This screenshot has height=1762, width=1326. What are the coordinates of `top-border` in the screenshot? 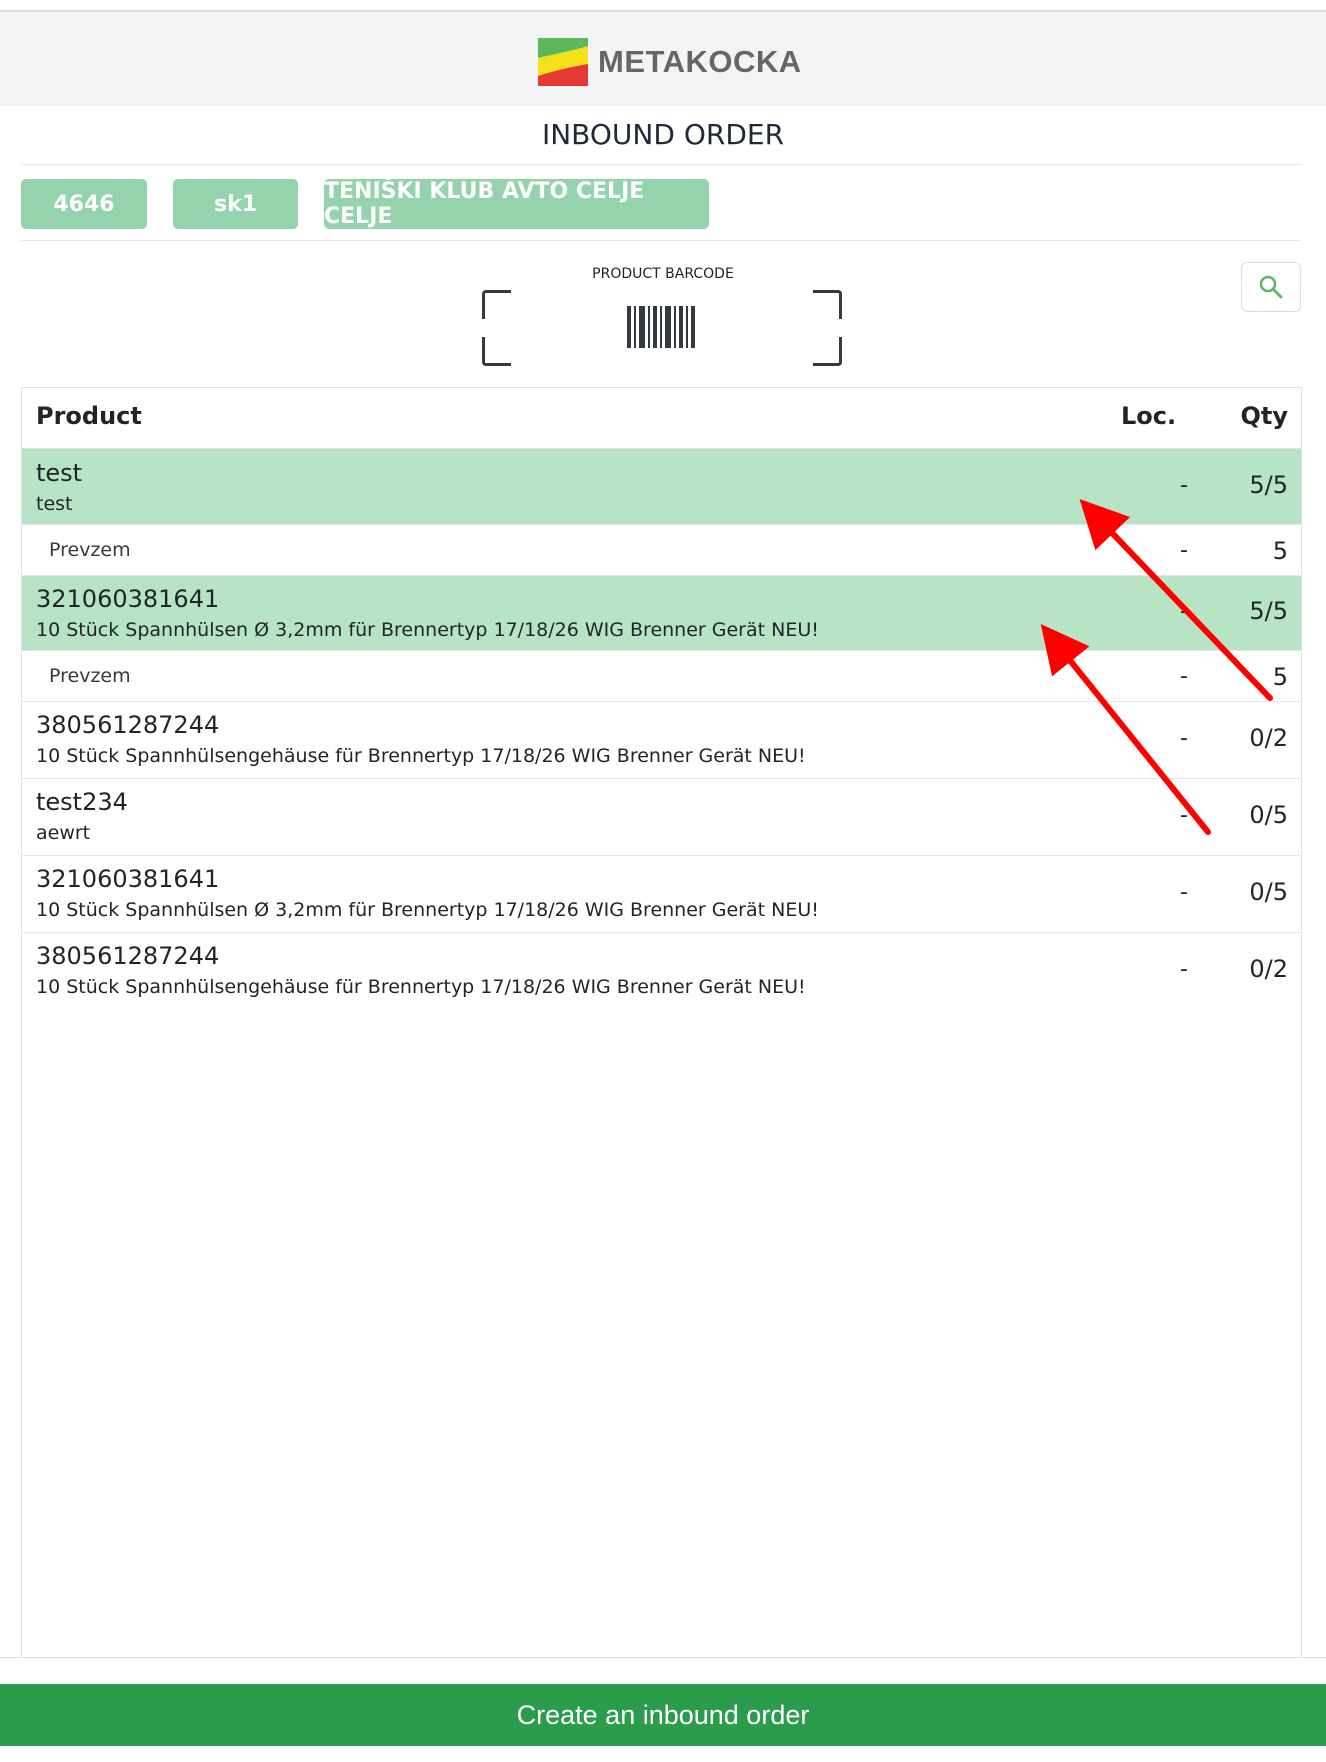 It's located at (663, 6).